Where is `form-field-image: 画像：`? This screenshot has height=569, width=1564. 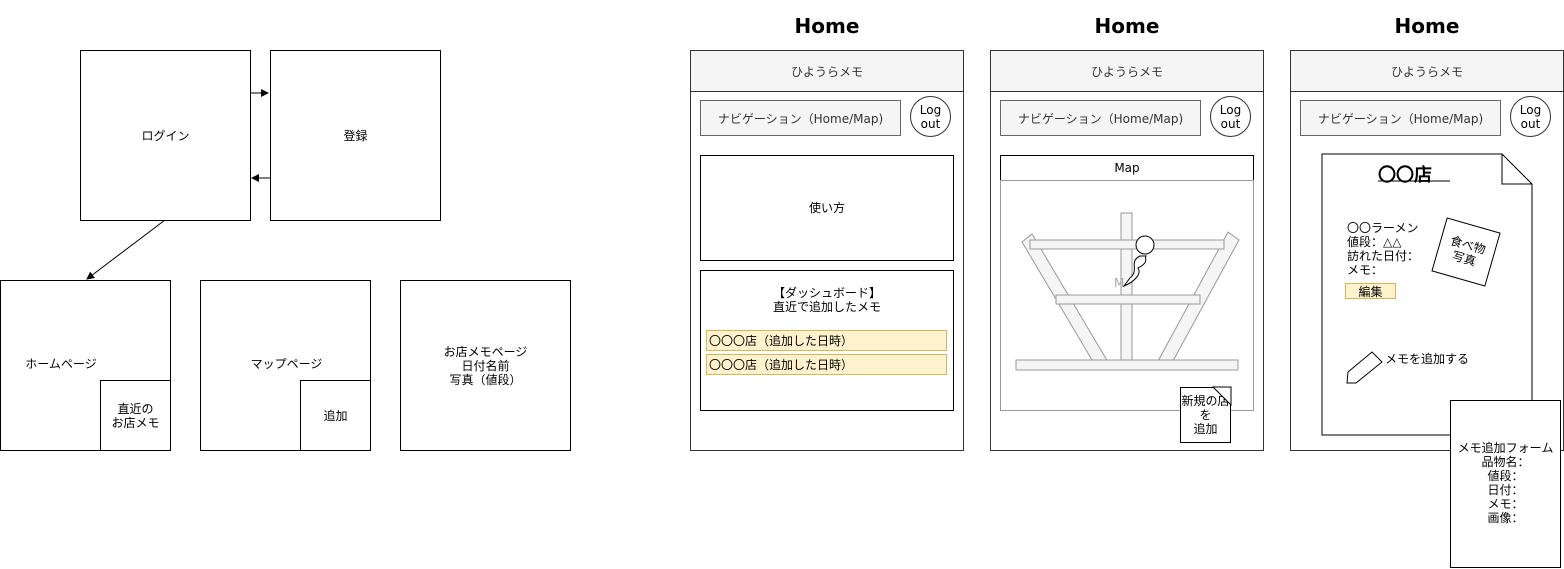
form-field-image: 画像： is located at coordinates (1505, 518).